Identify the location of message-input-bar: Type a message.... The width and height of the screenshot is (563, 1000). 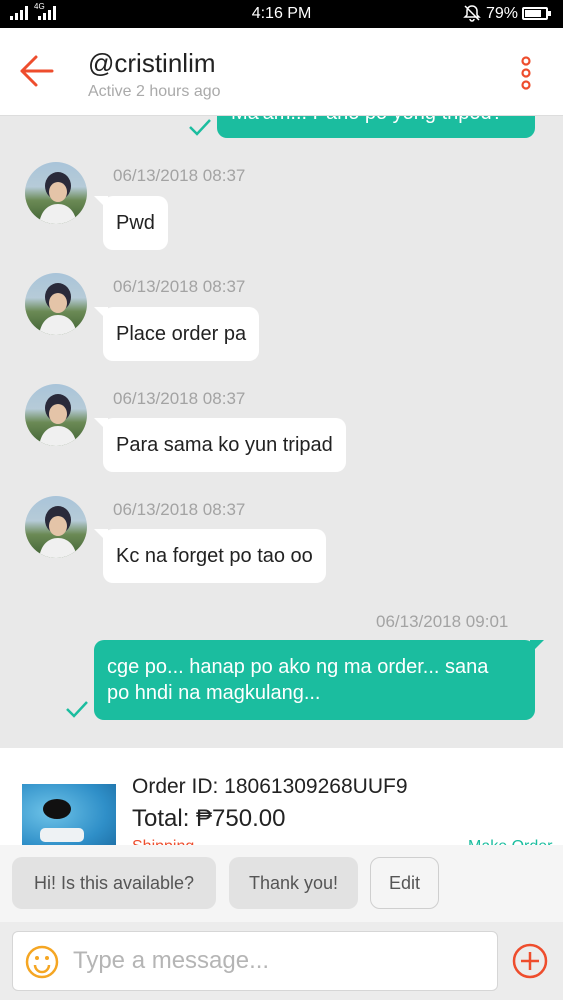
(281, 961).